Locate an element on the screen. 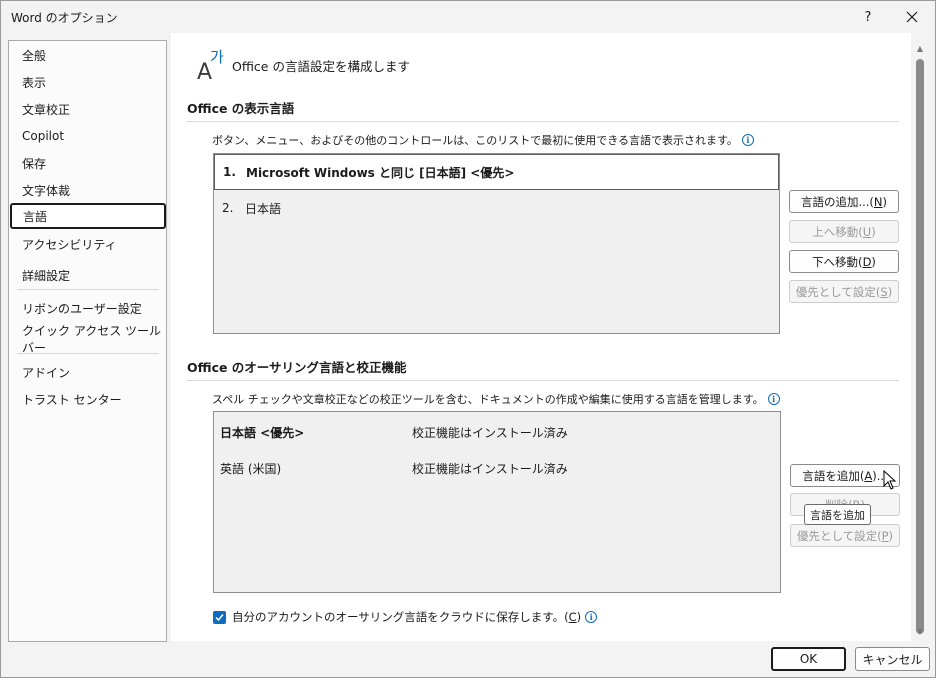  sidebar-item-quick-access-toolbar: クイック アクセス ツール バー is located at coordinates (87, 339).